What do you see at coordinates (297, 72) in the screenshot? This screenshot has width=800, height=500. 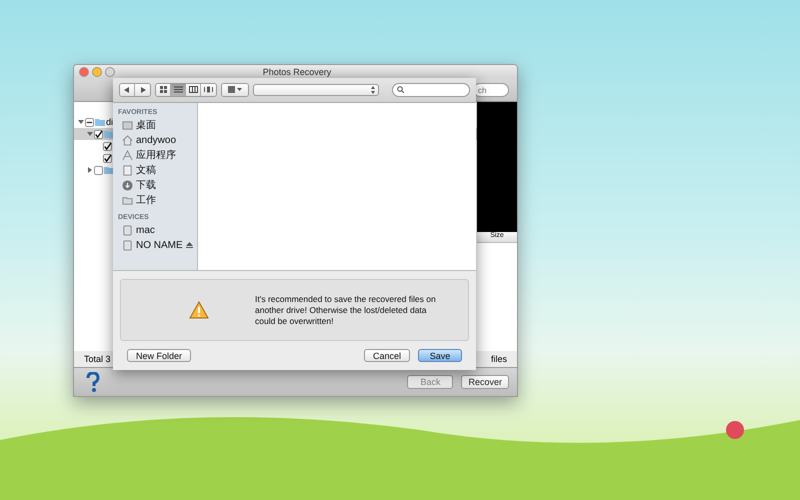 I see `window-title: Photos Recovery` at bounding box center [297, 72].